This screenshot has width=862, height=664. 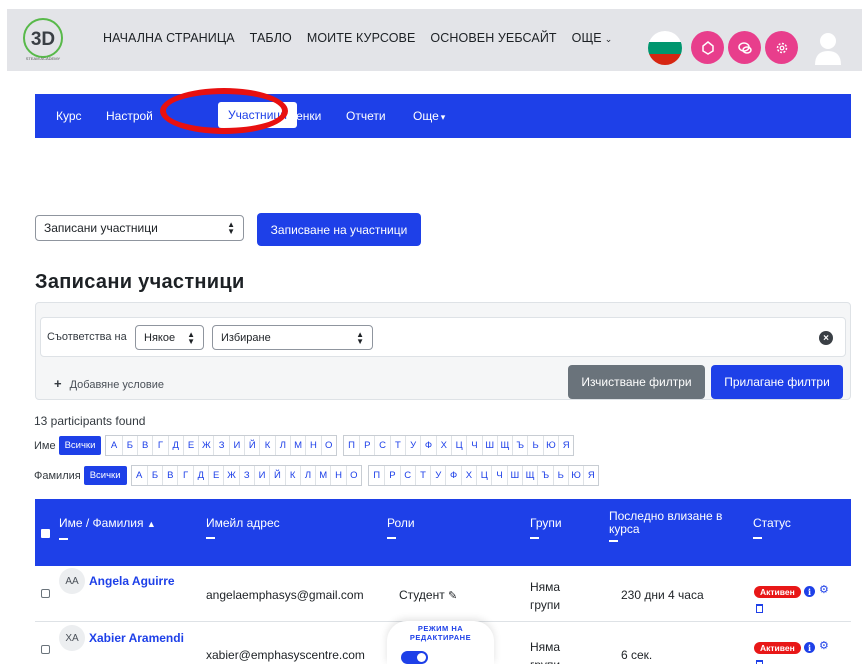 I want to click on nav-main-website: ОСНОВЕН УЕБСАЙТ, so click(x=493, y=38).